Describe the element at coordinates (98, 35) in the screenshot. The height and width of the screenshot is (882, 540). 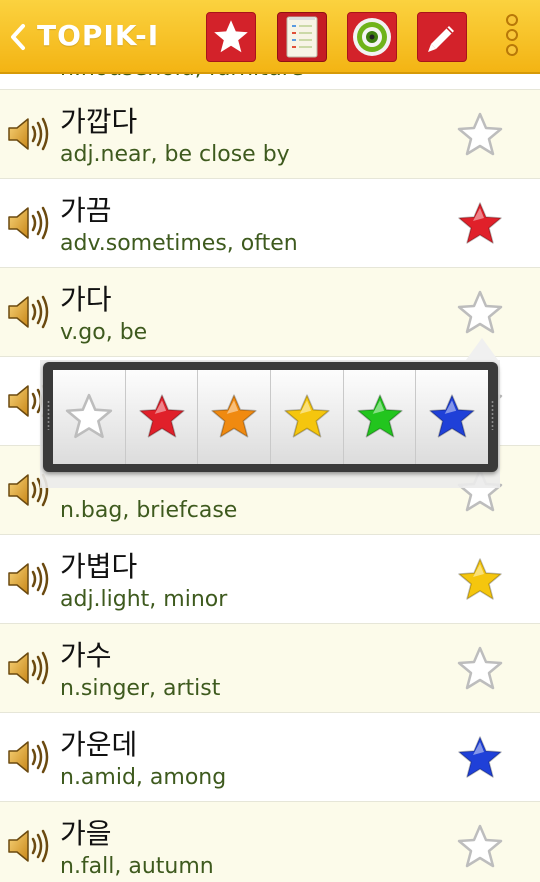
I see `app-title: TOPIK-I` at that location.